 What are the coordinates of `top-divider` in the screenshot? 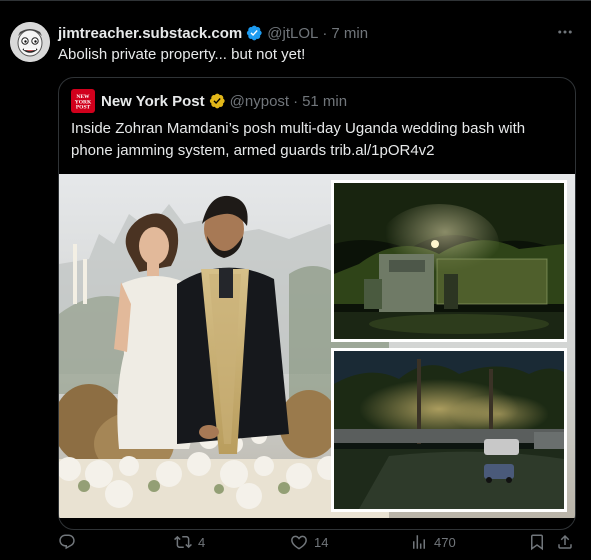 It's located at (295, 0).